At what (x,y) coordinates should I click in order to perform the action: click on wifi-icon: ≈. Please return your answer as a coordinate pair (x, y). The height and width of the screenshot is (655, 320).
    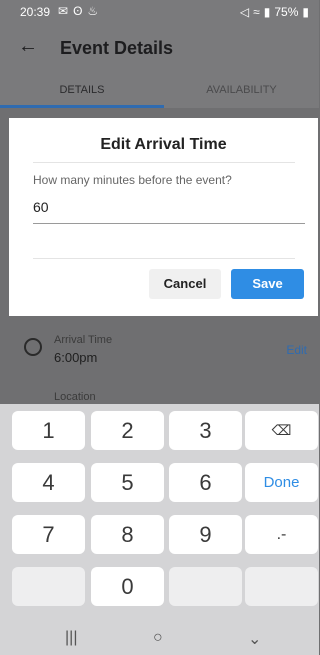
    Looking at the image, I should click on (256, 12).